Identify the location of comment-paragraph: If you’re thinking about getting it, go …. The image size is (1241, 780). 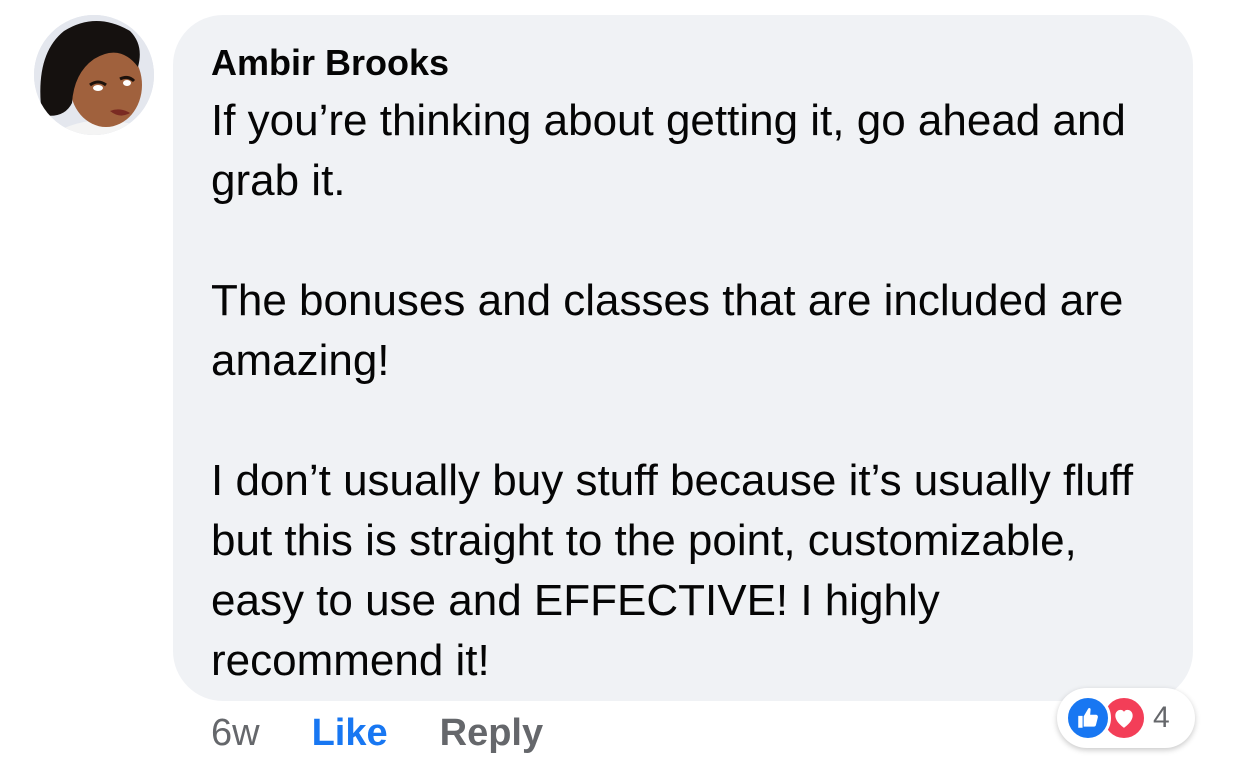
(668, 150).